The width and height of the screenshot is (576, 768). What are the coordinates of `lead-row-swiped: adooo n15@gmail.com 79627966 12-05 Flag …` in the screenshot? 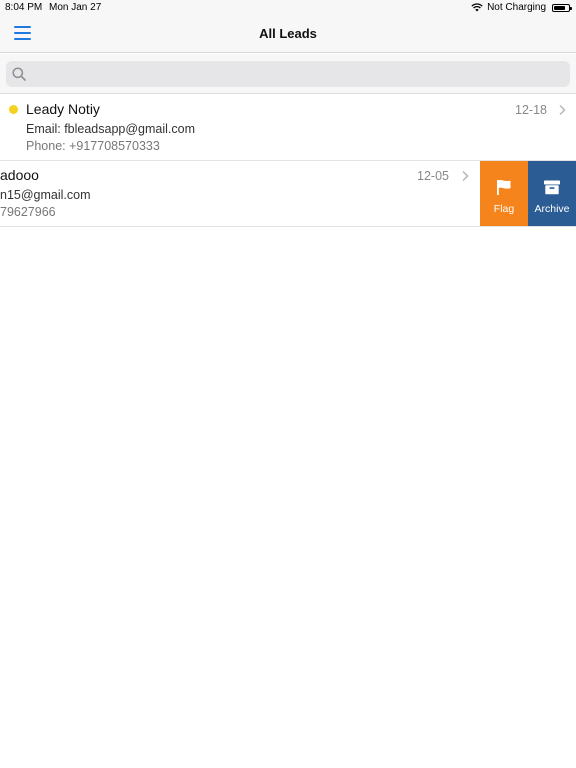 It's located at (288, 194).